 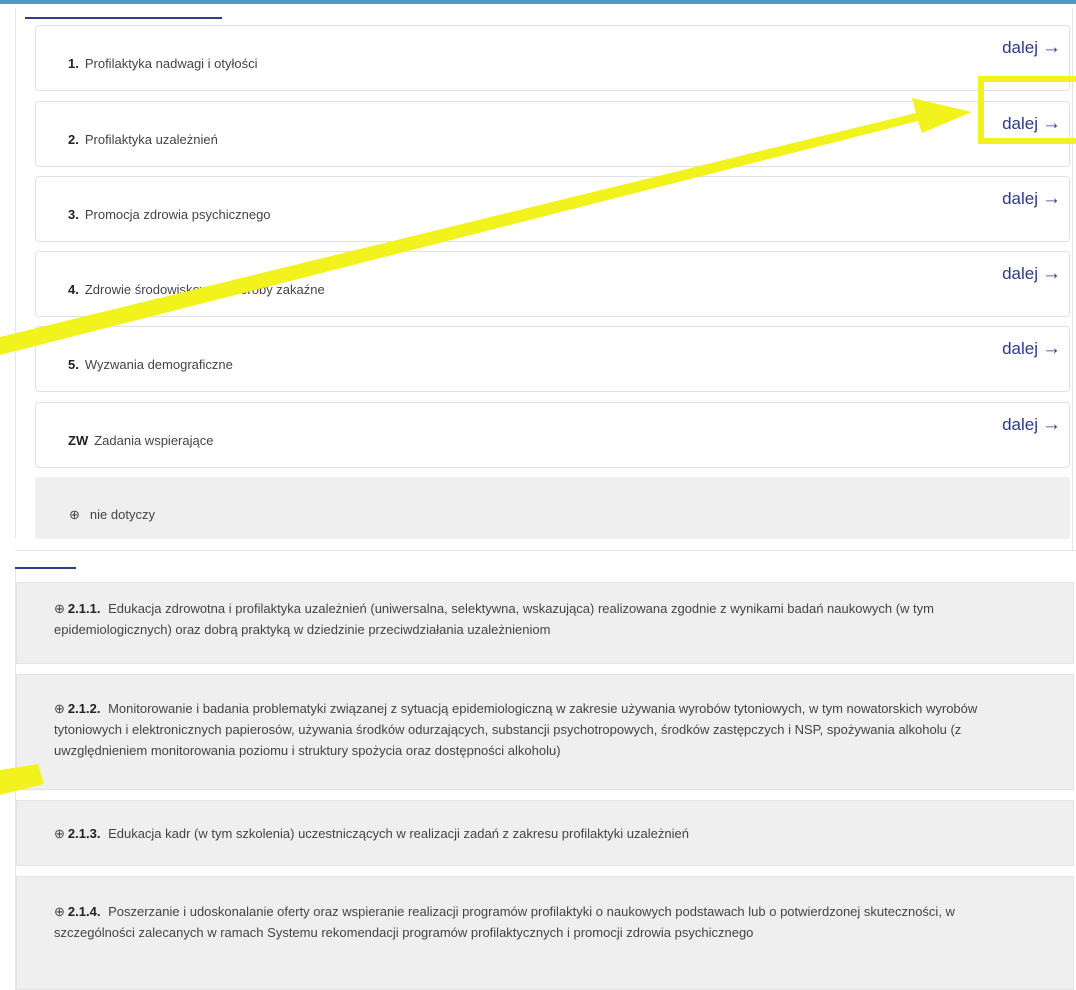 What do you see at coordinates (204, 289) in the screenshot?
I see `category-title: Zdrowie środowiskowe i choroby zakaźne` at bounding box center [204, 289].